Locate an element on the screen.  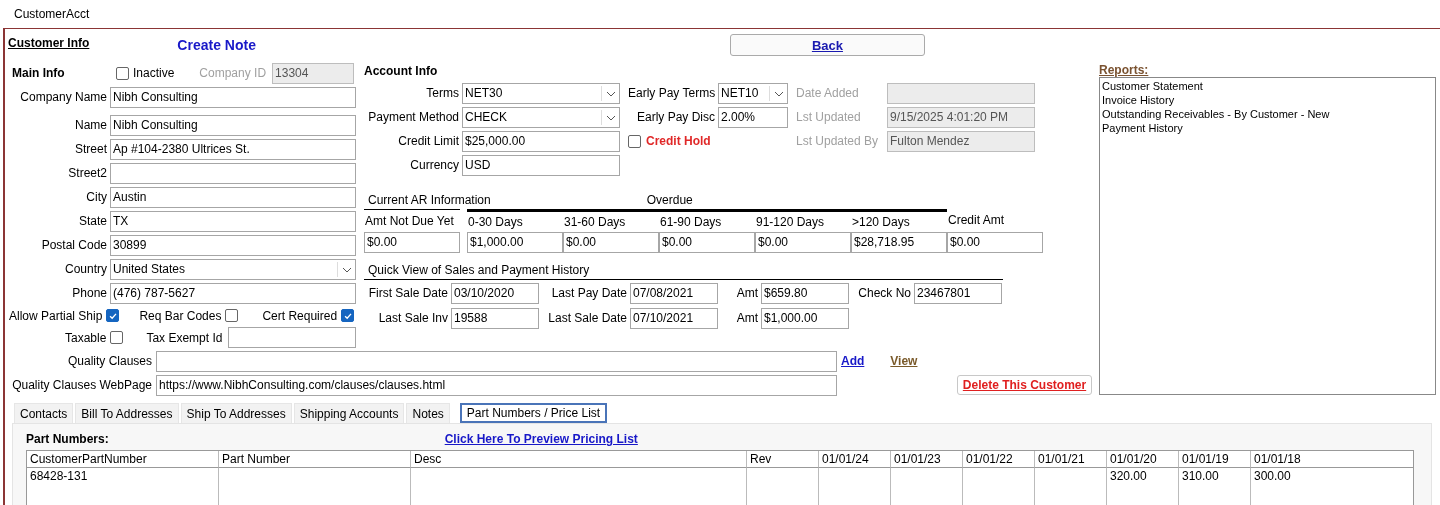
dropdown-field: CHECK is located at coordinates (541, 117).